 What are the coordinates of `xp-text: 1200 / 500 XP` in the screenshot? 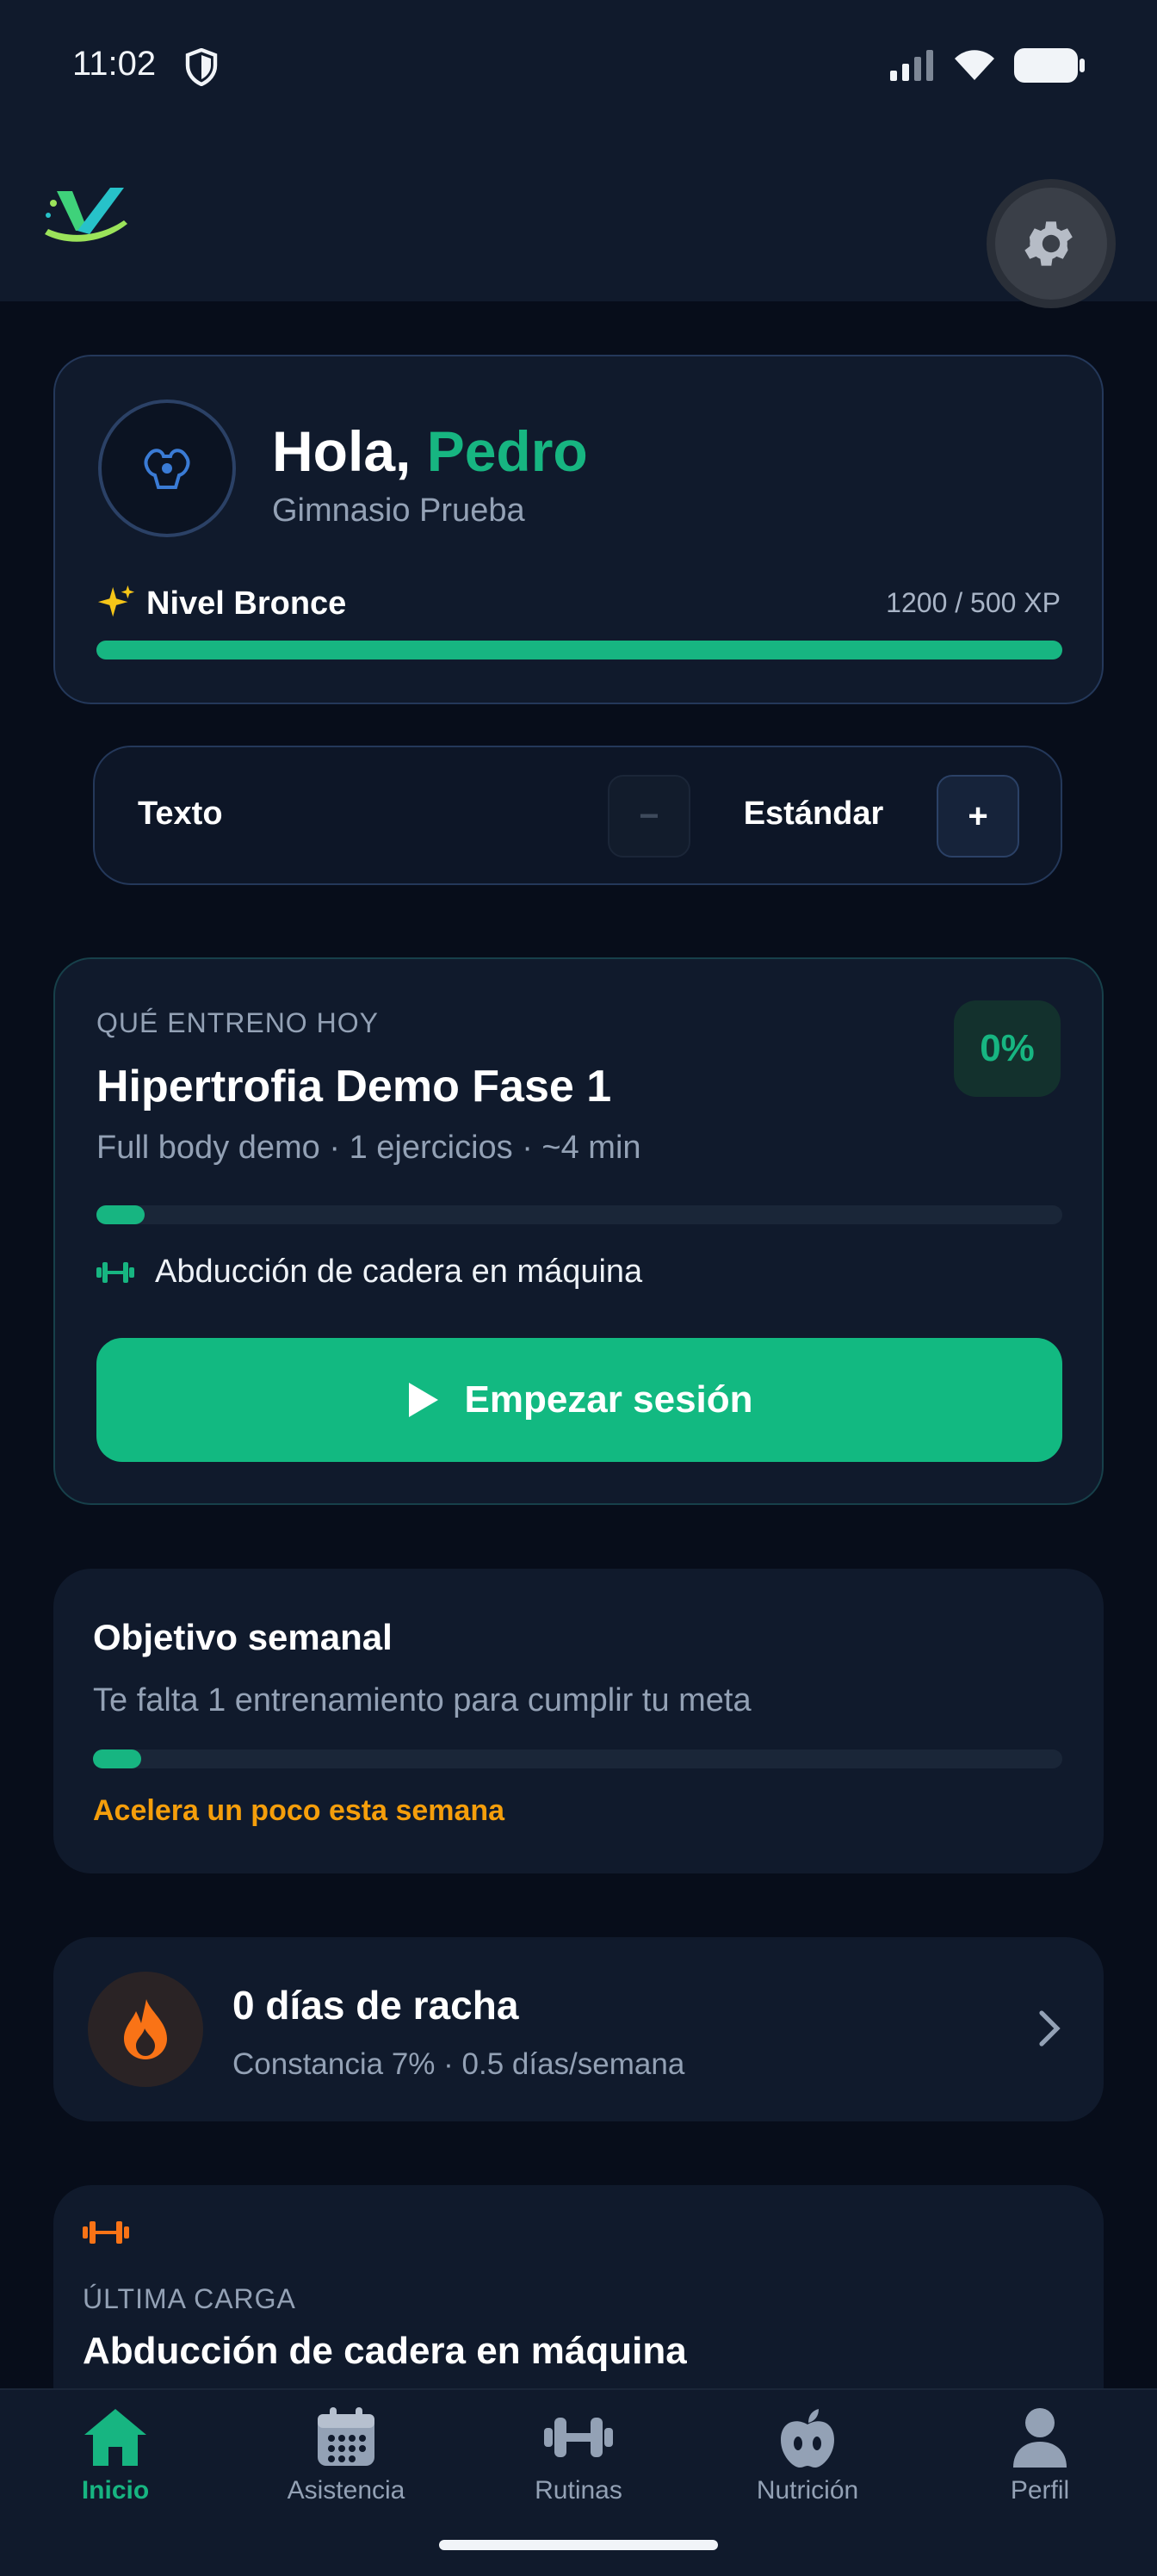 It's located at (973, 603).